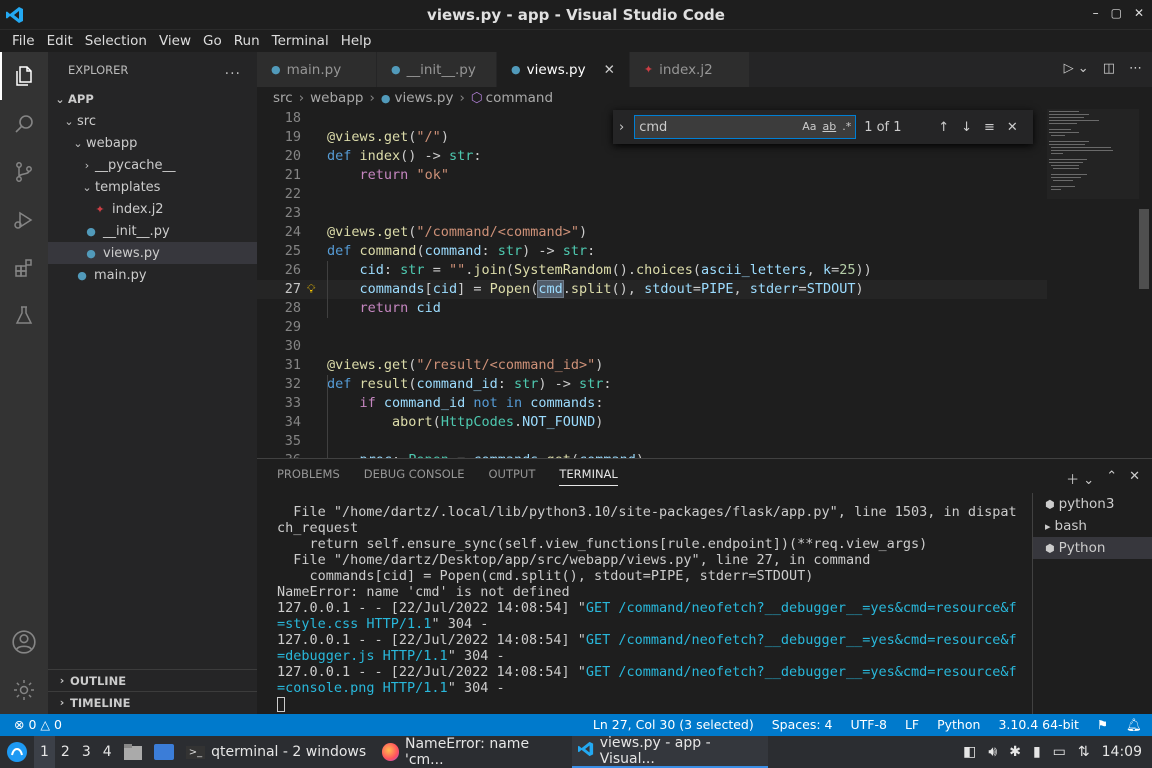 Image resolution: width=1152 pixels, height=768 pixels. I want to click on network-icon: ⇅, so click(1084, 752).